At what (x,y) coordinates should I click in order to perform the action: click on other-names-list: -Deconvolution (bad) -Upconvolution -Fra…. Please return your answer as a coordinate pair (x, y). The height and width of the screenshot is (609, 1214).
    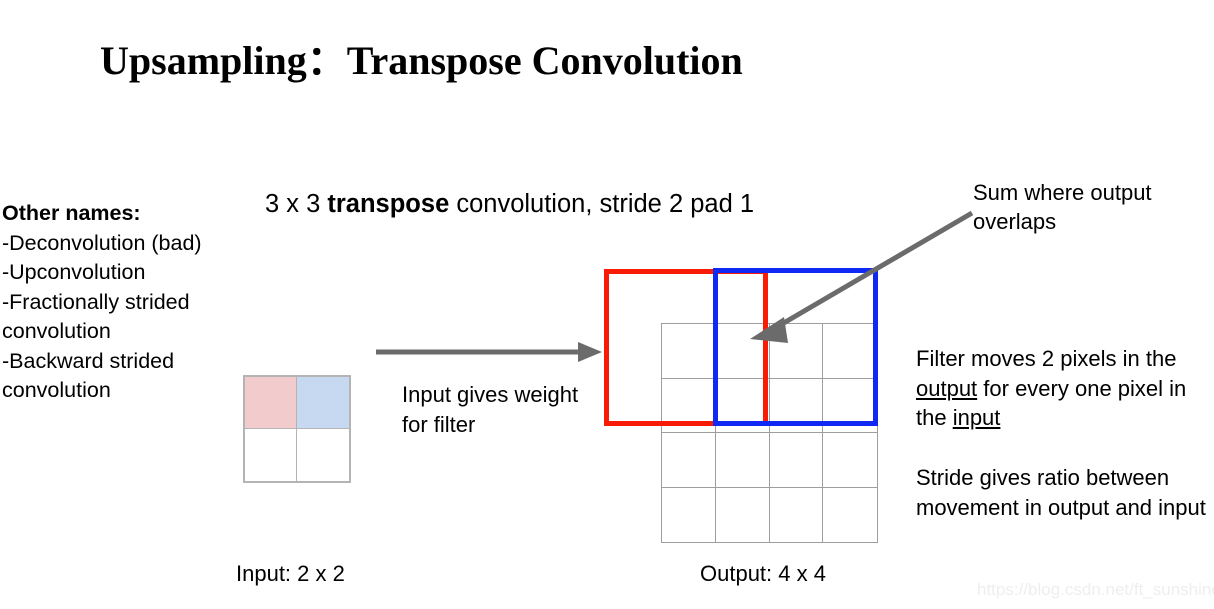
    Looking at the image, I should click on (127, 317).